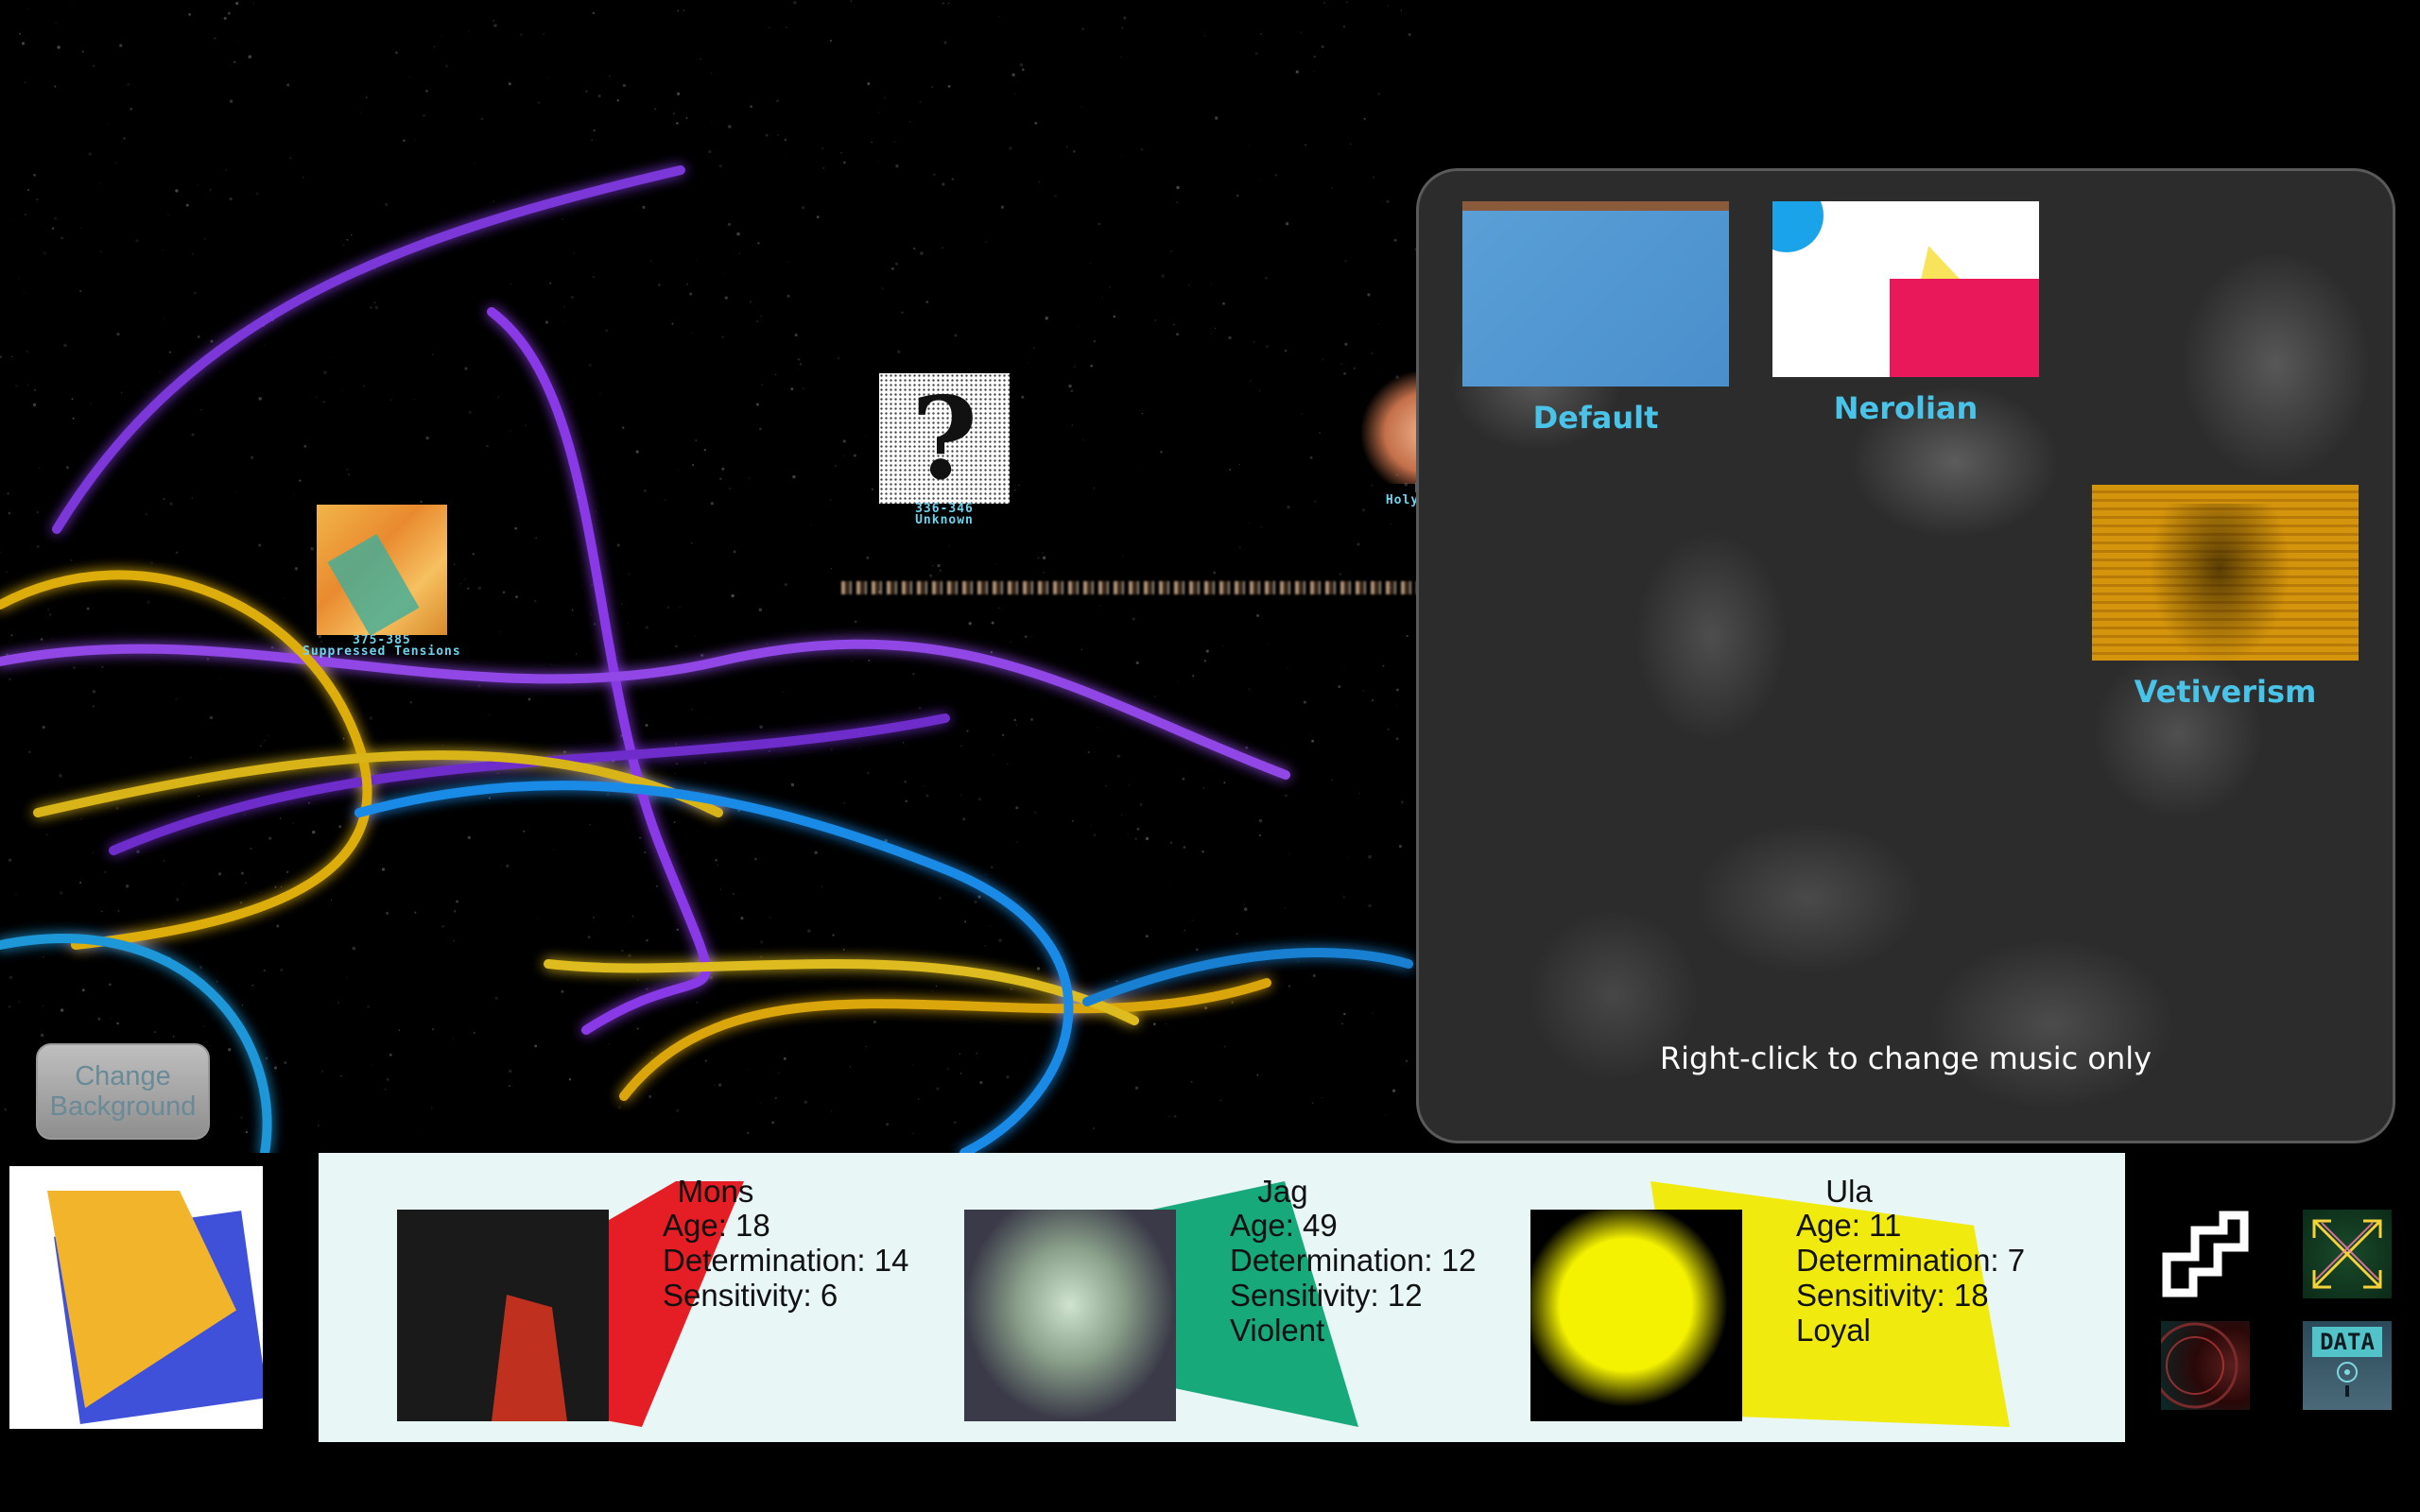  Describe the element at coordinates (1798, 226) in the screenshot. I see `blue-circle-shape` at that location.